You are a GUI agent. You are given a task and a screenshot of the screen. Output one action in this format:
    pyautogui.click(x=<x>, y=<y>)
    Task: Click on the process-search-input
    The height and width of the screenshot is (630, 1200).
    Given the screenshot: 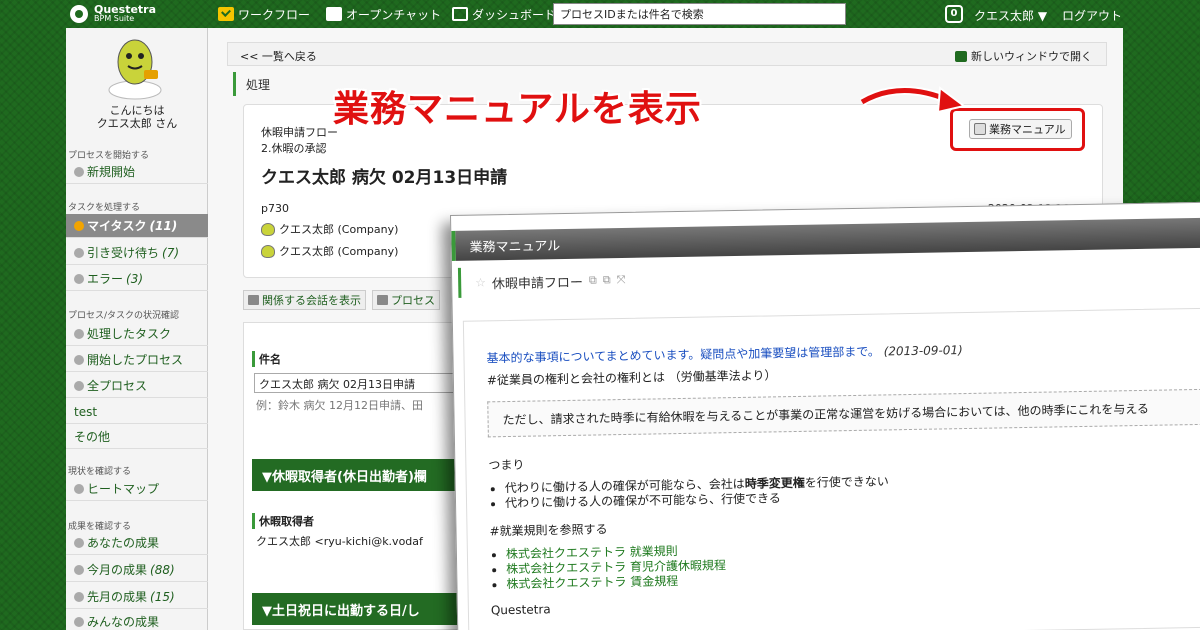 What is the action you would take?
    pyautogui.click(x=699, y=14)
    